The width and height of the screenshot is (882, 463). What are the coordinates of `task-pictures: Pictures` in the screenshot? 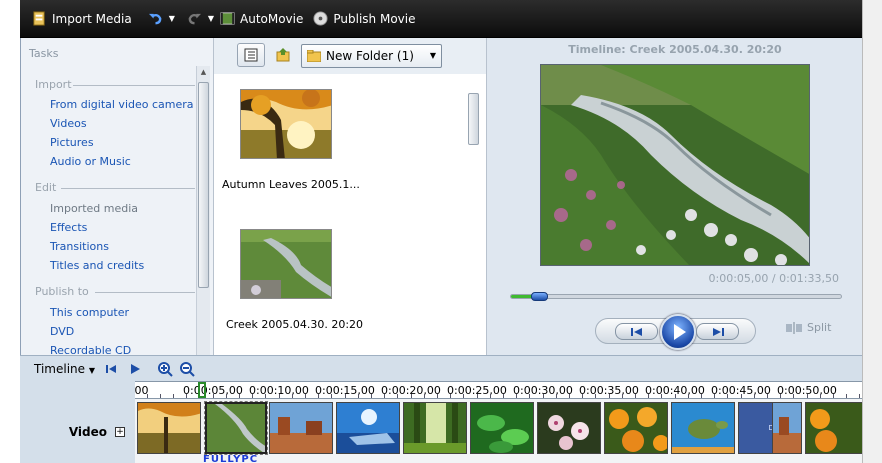 It's located at (72, 142).